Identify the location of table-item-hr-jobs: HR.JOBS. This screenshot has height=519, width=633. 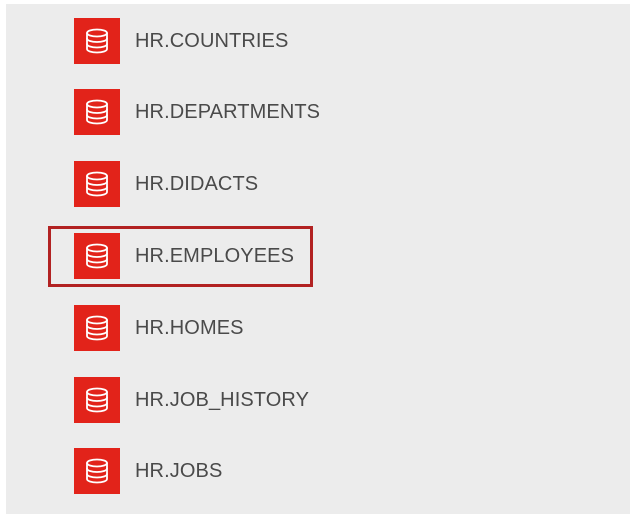
(318, 471).